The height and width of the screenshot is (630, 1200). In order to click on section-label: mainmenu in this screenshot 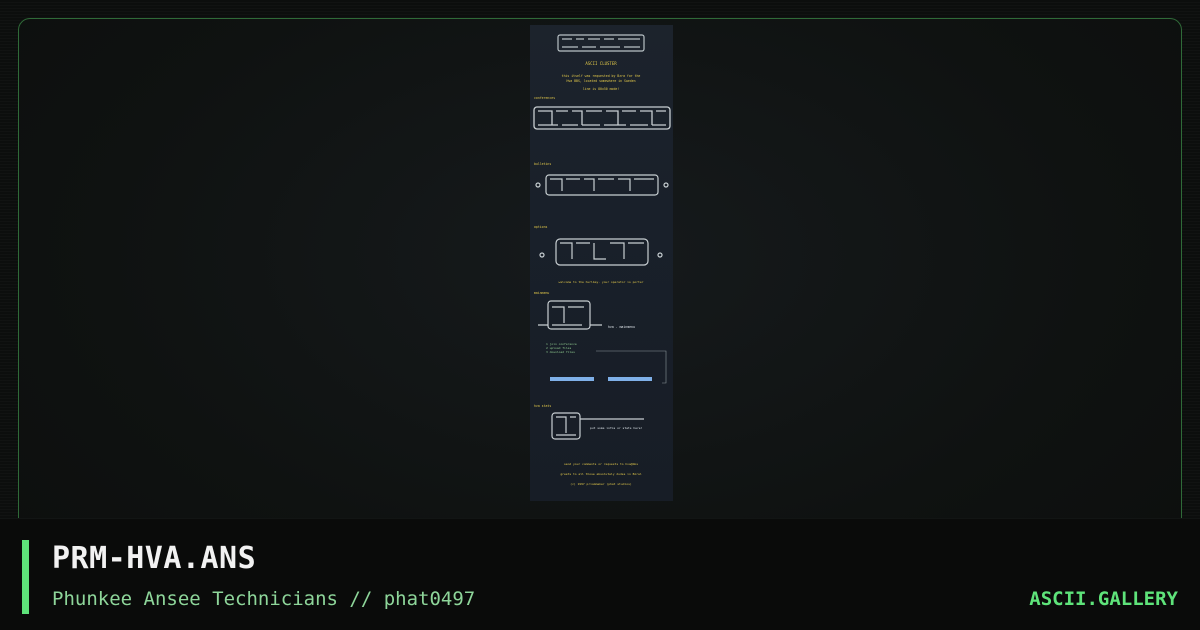, I will do `click(541, 293)`.